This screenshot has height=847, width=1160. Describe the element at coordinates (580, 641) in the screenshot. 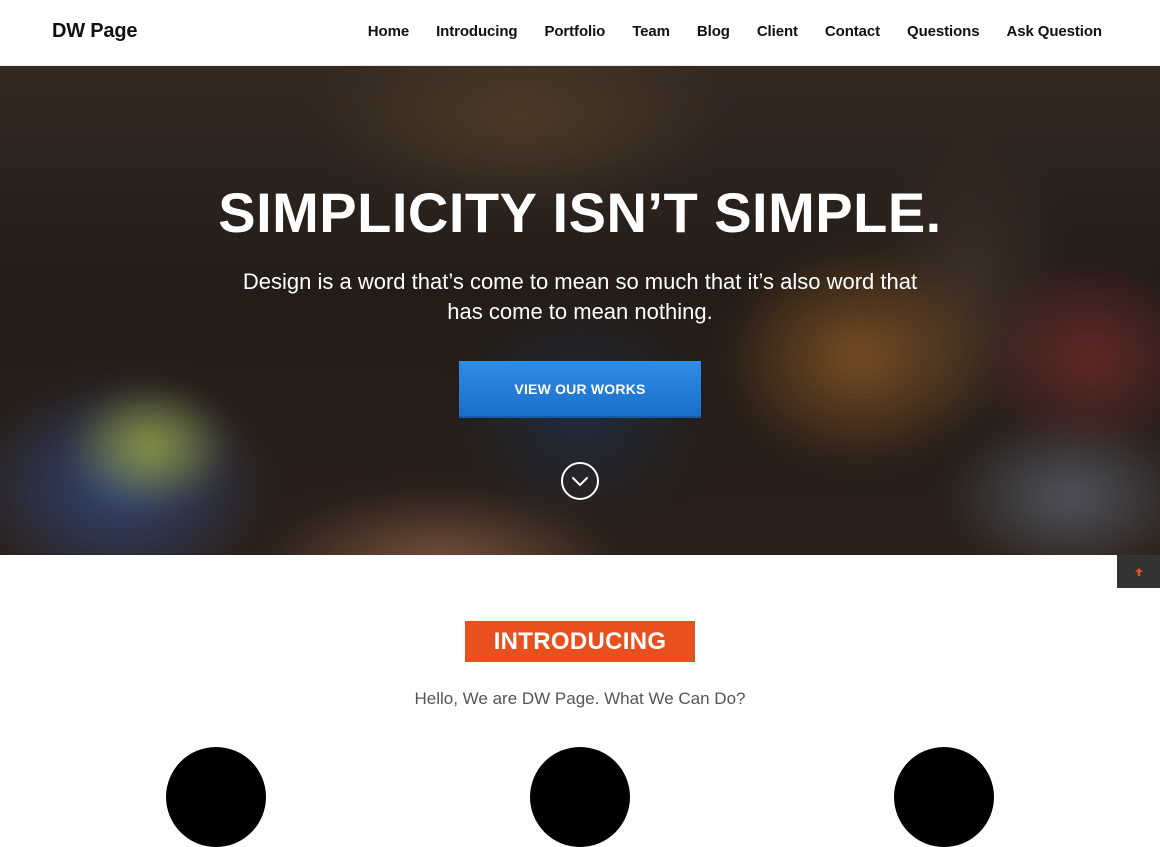

I see `section-title-badge: INTRODUCING` at that location.